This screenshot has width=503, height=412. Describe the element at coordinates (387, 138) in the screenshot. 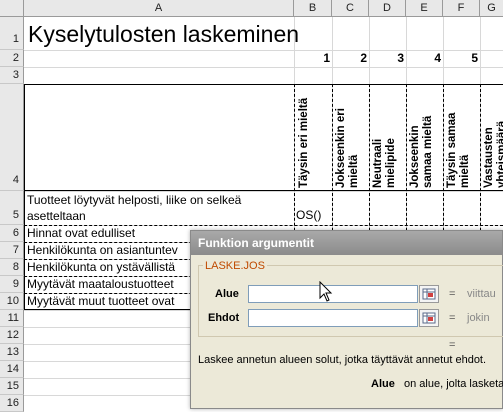

I see `header-neutraali-mielipide: Neutraali mielipide` at that location.